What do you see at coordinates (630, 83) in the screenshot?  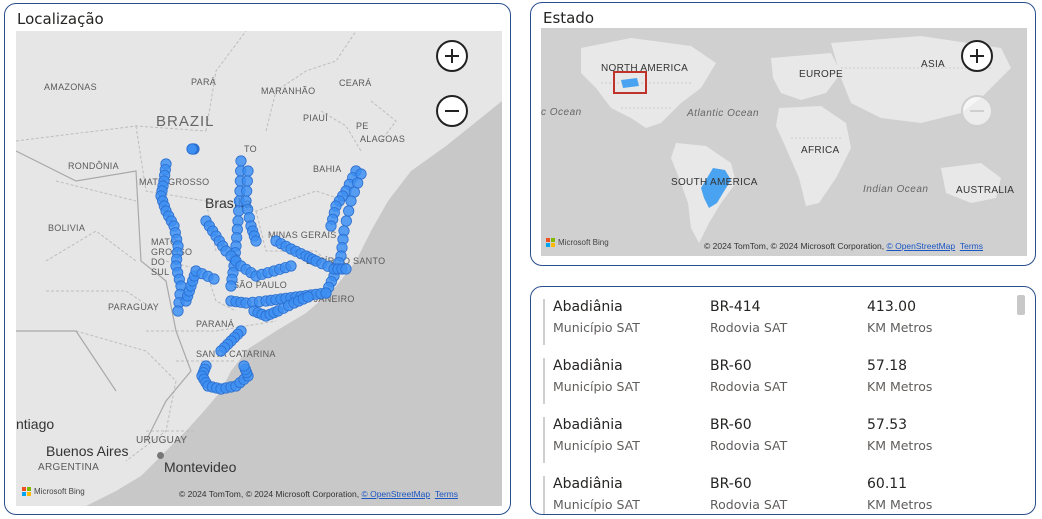 I see `highlighted-region-north` at bounding box center [630, 83].